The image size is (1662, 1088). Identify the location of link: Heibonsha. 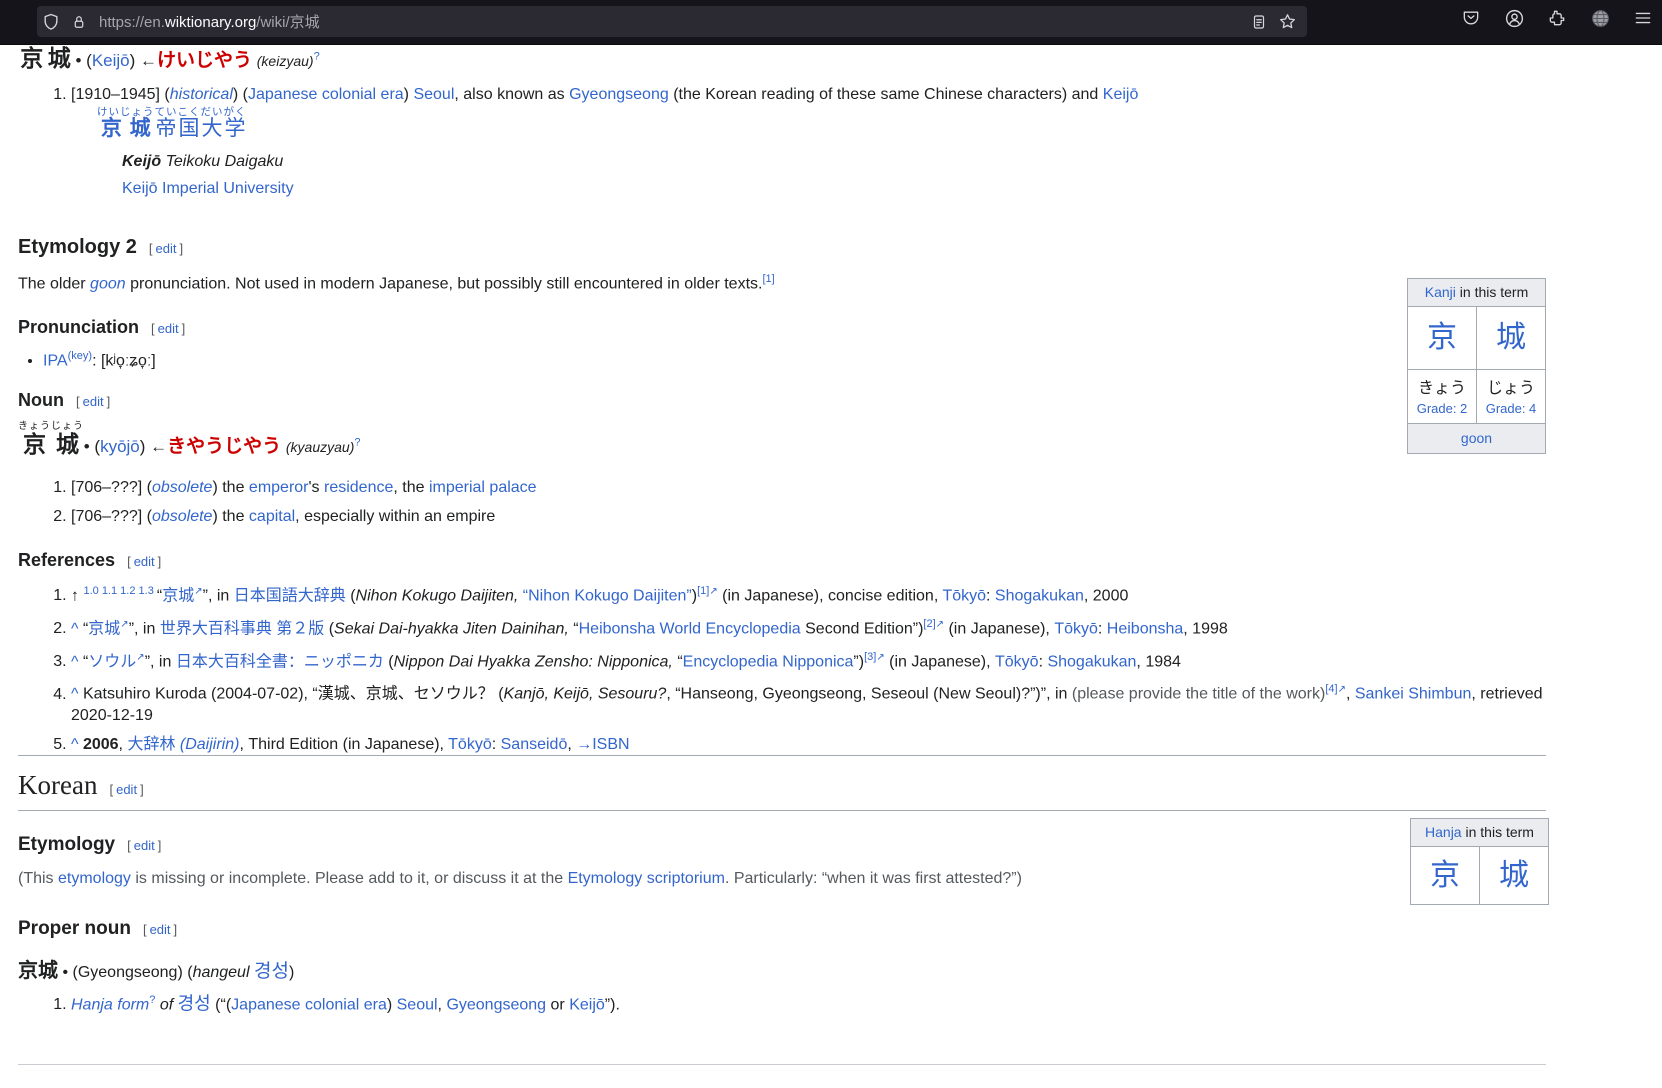
(1145, 628).